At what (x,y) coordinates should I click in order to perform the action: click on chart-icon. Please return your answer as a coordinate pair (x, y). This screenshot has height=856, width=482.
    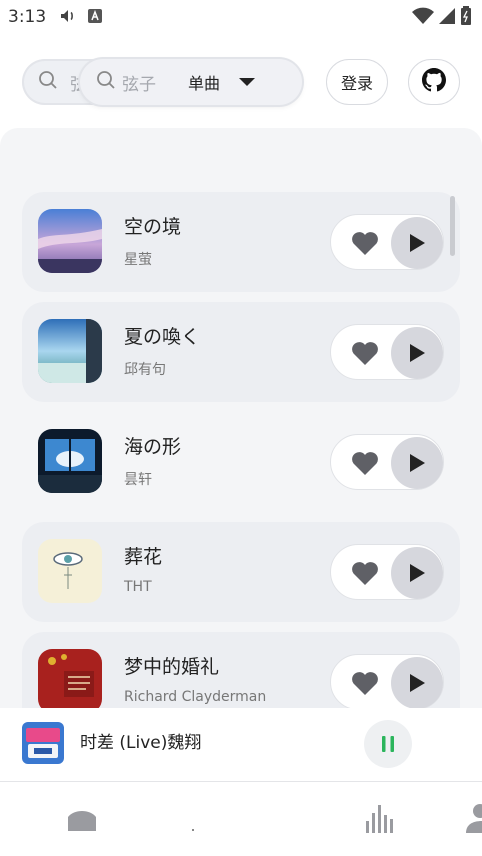
    Looking at the image, I should click on (380, 820).